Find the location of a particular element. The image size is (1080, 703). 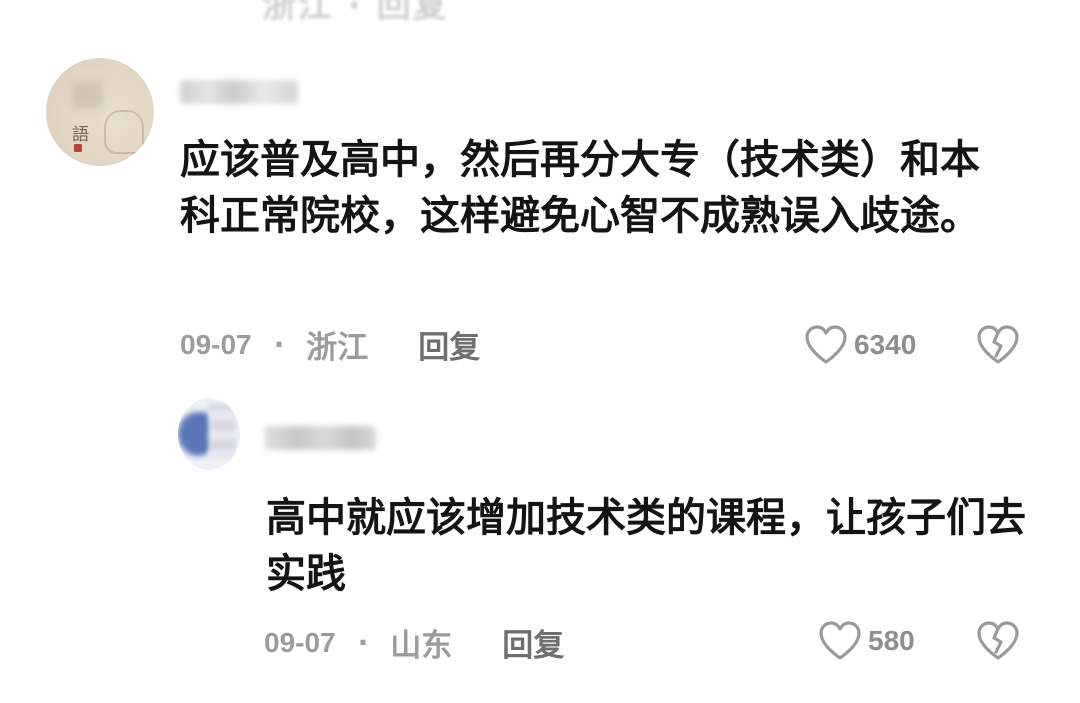

comment-meta: 09-07 · 山东 回复 is located at coordinates (414, 642).